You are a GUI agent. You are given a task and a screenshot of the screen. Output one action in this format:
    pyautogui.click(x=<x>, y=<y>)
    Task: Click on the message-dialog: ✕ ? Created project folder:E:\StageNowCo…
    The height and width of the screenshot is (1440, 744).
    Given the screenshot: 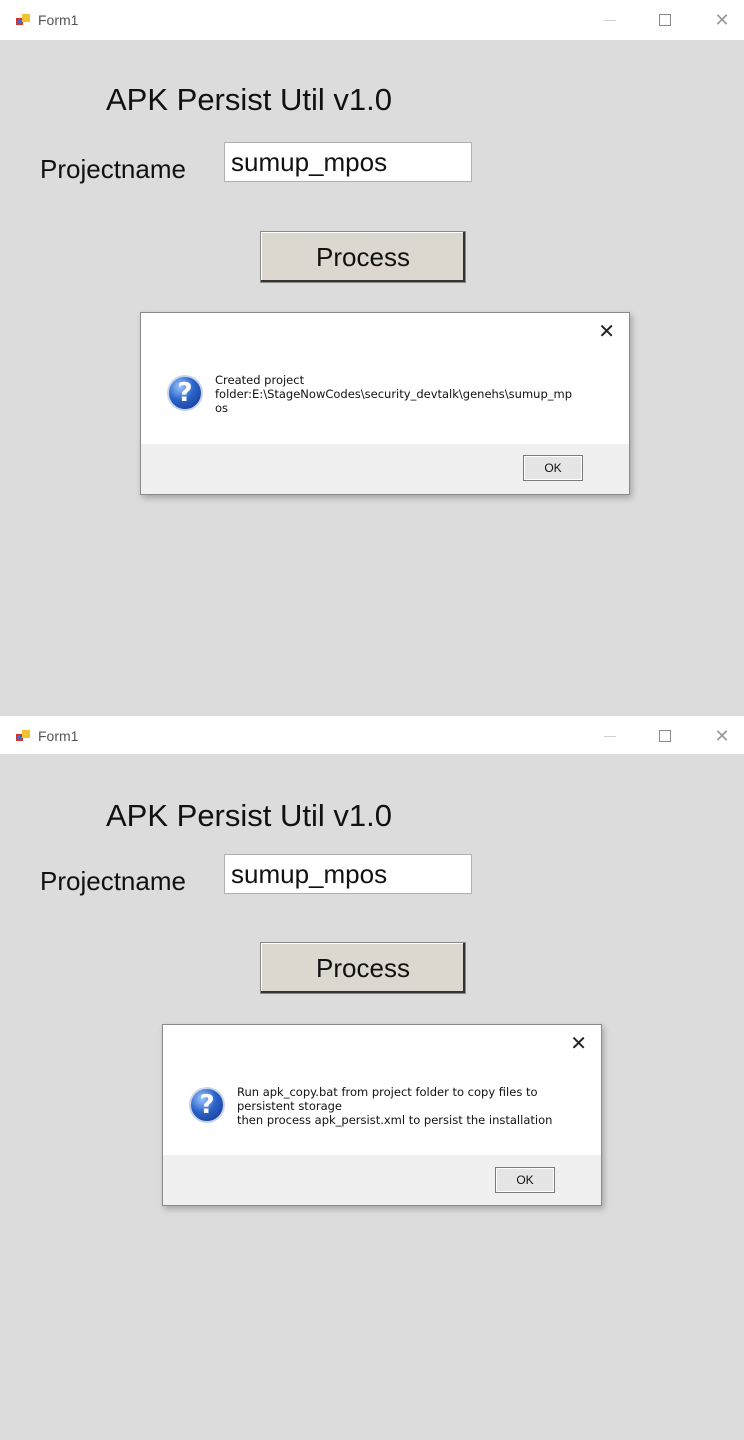 What is the action you would take?
    pyautogui.click(x=385, y=403)
    